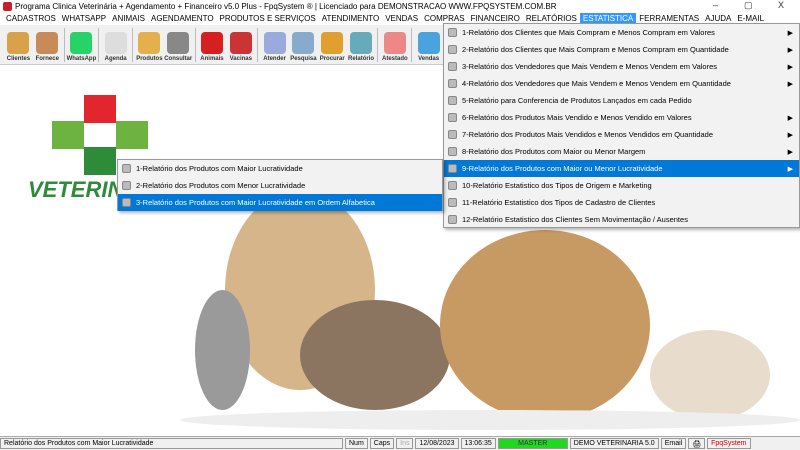  Describe the element at coordinates (428, 45) in the screenshot. I see `toolbar-vendas-button: Vendas` at that location.